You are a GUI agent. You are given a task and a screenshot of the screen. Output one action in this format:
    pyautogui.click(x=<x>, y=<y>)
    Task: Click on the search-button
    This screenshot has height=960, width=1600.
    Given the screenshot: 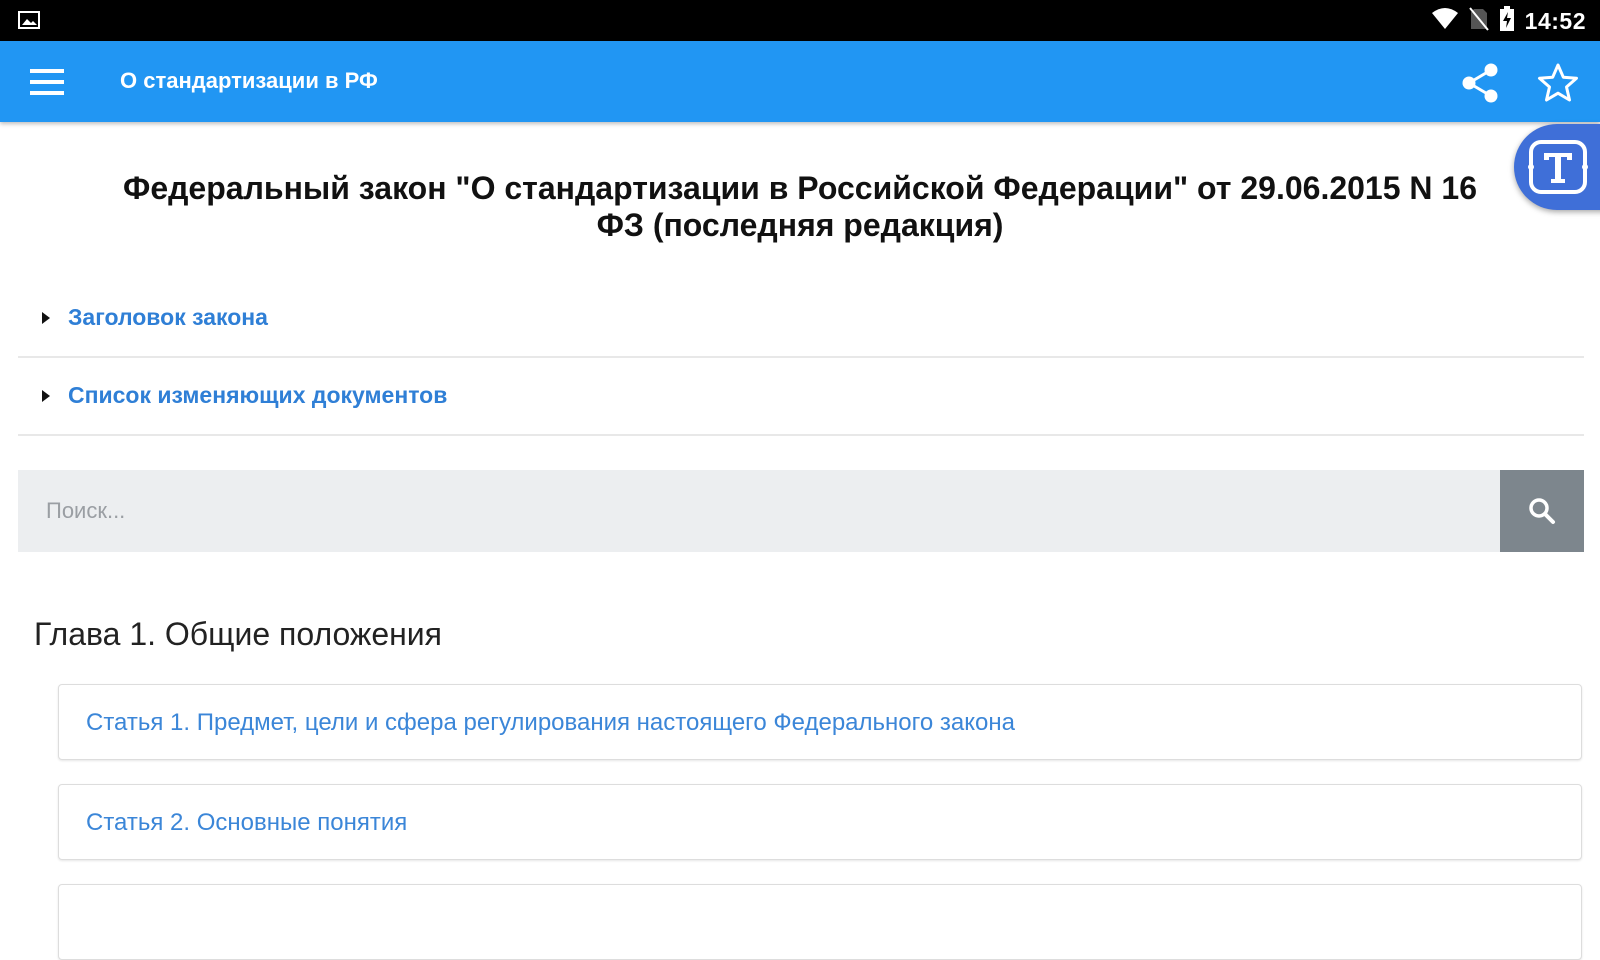 What is the action you would take?
    pyautogui.click(x=1542, y=511)
    